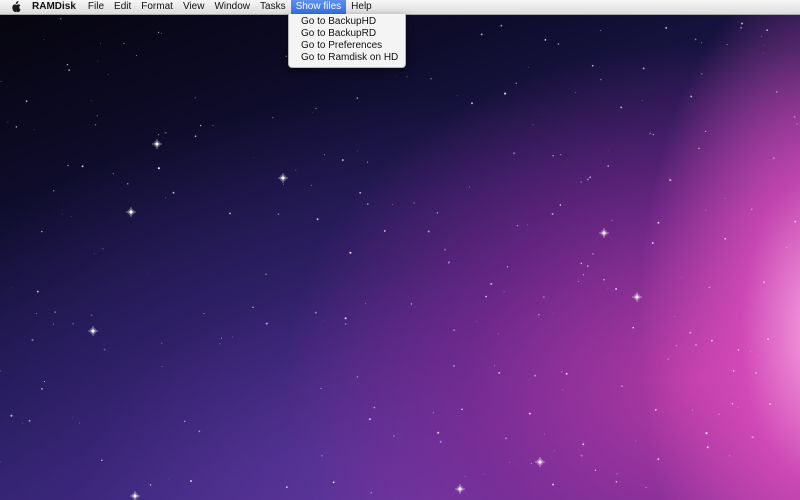 Image resolution: width=800 pixels, height=500 pixels. I want to click on menu-app-name: RAMDisk, so click(56, 7).